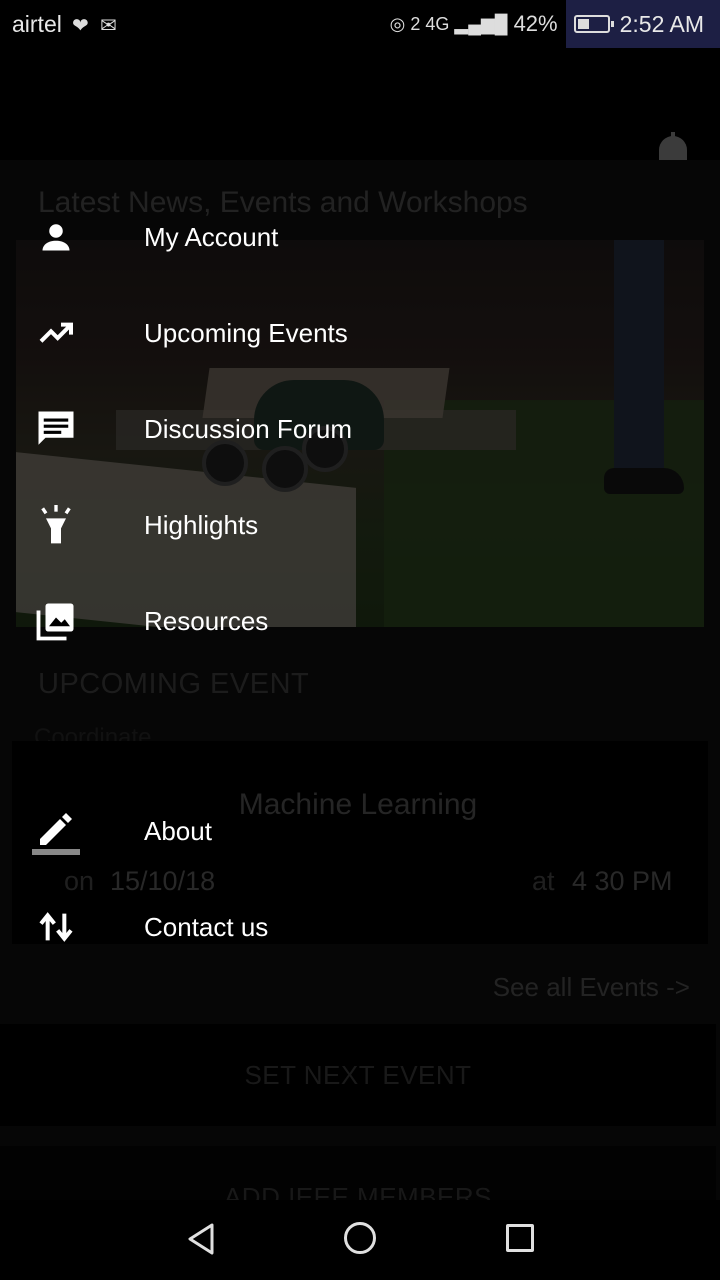 The height and width of the screenshot is (1280, 720). What do you see at coordinates (206, 926) in the screenshot?
I see `drawer-item-label: Contact us` at bounding box center [206, 926].